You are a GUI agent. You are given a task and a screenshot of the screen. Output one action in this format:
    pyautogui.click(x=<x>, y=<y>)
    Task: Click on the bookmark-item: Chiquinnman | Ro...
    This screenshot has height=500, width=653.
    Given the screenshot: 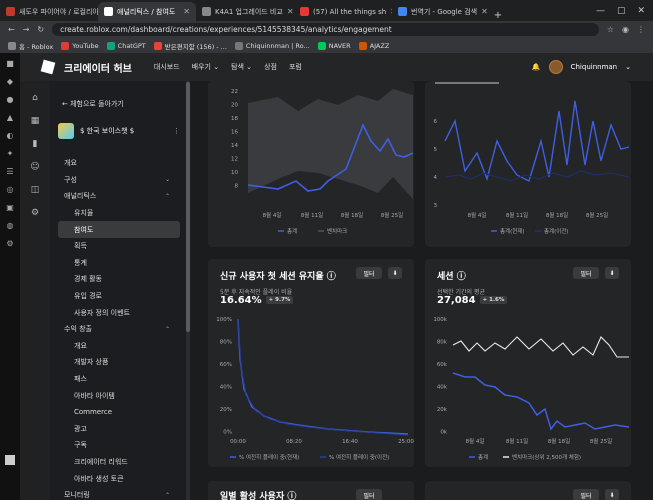 What is the action you would take?
    pyautogui.click(x=272, y=45)
    